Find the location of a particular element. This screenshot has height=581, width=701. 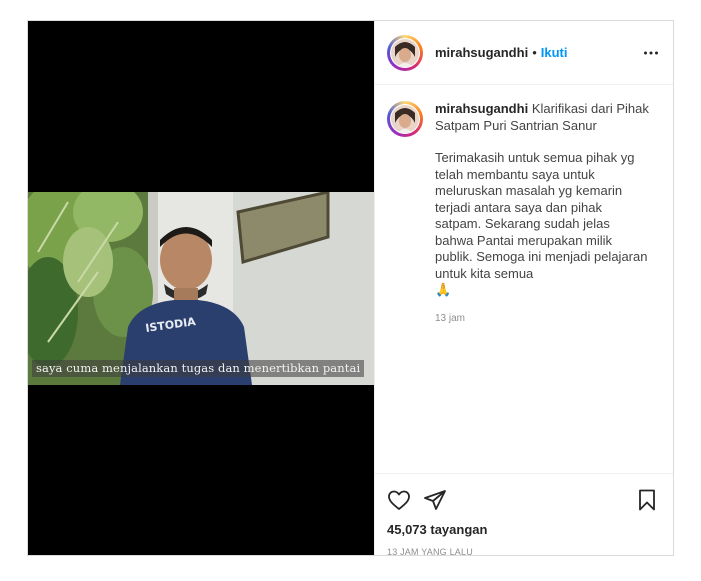

heart-icon is located at coordinates (399, 500).